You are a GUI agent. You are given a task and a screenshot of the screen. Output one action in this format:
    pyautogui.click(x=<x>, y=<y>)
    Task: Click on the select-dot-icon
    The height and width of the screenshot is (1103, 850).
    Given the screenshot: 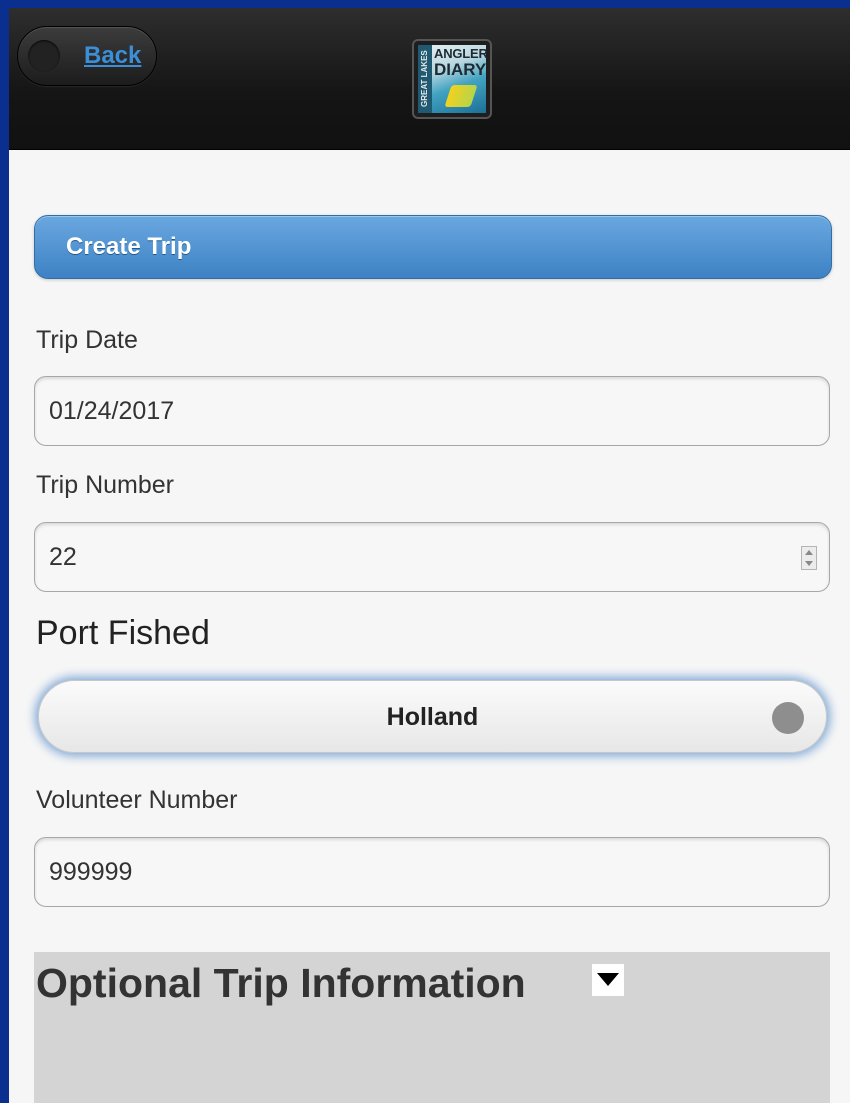 What is the action you would take?
    pyautogui.click(x=788, y=718)
    